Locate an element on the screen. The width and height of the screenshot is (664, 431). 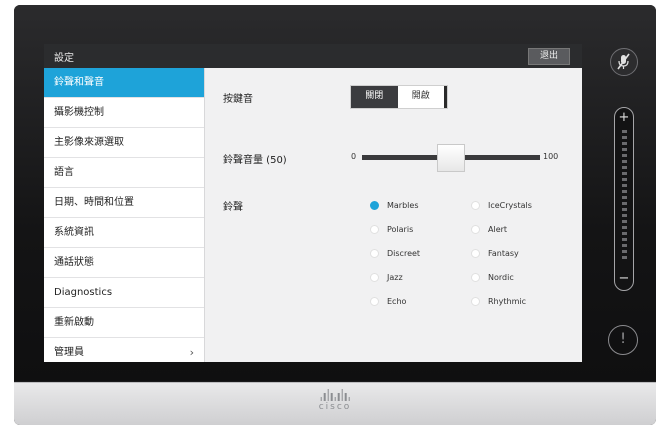
volume-level-ticks is located at coordinates (624, 196).